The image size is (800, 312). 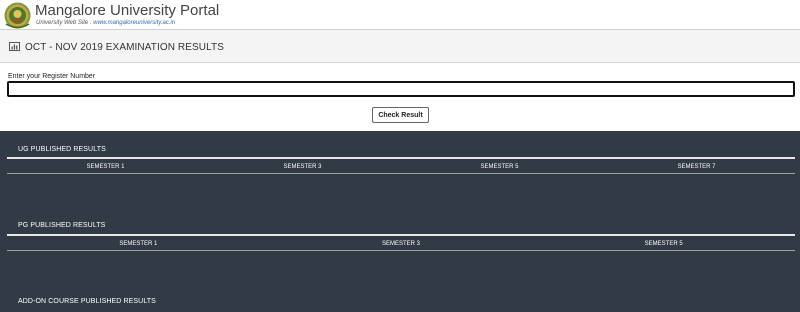 What do you see at coordinates (62, 225) in the screenshot?
I see `pg-section-title: PG PUBLISHED RESULTS` at bounding box center [62, 225].